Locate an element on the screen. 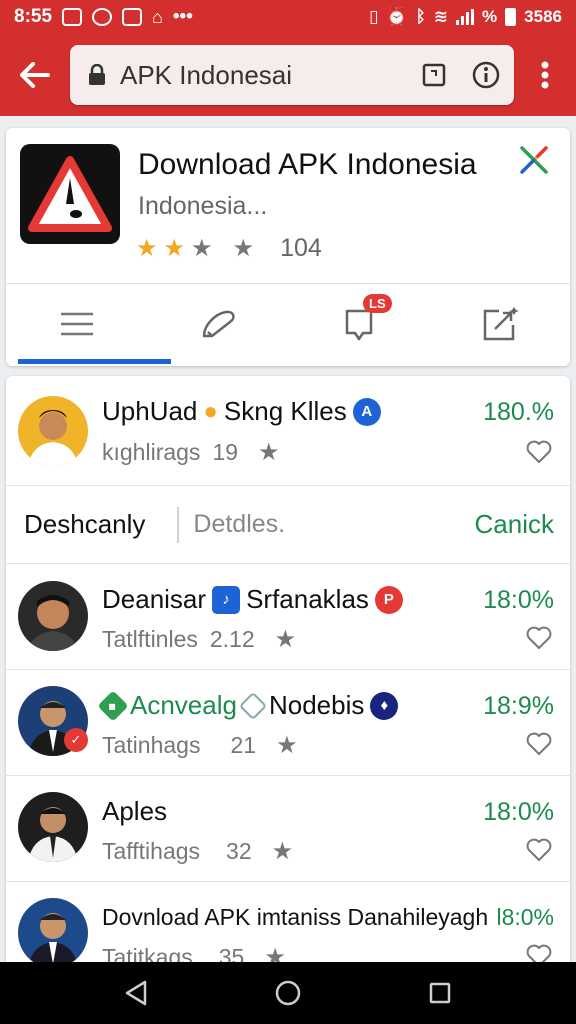  item-title-primary: UphUad is located at coordinates (150, 411).